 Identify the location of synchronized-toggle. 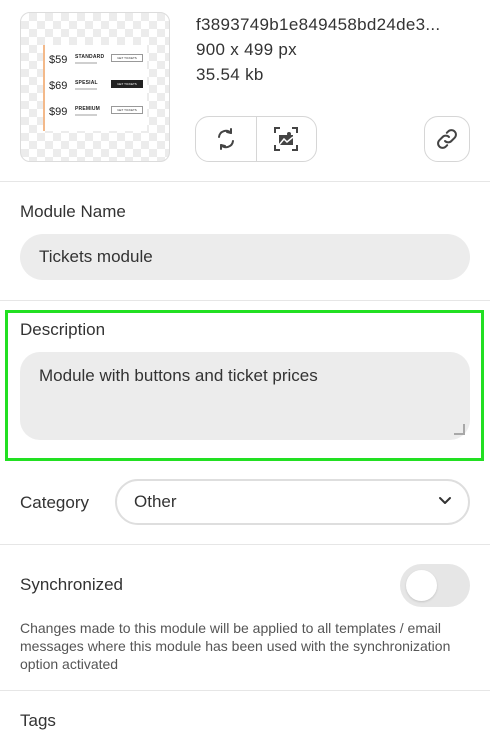
(435, 585).